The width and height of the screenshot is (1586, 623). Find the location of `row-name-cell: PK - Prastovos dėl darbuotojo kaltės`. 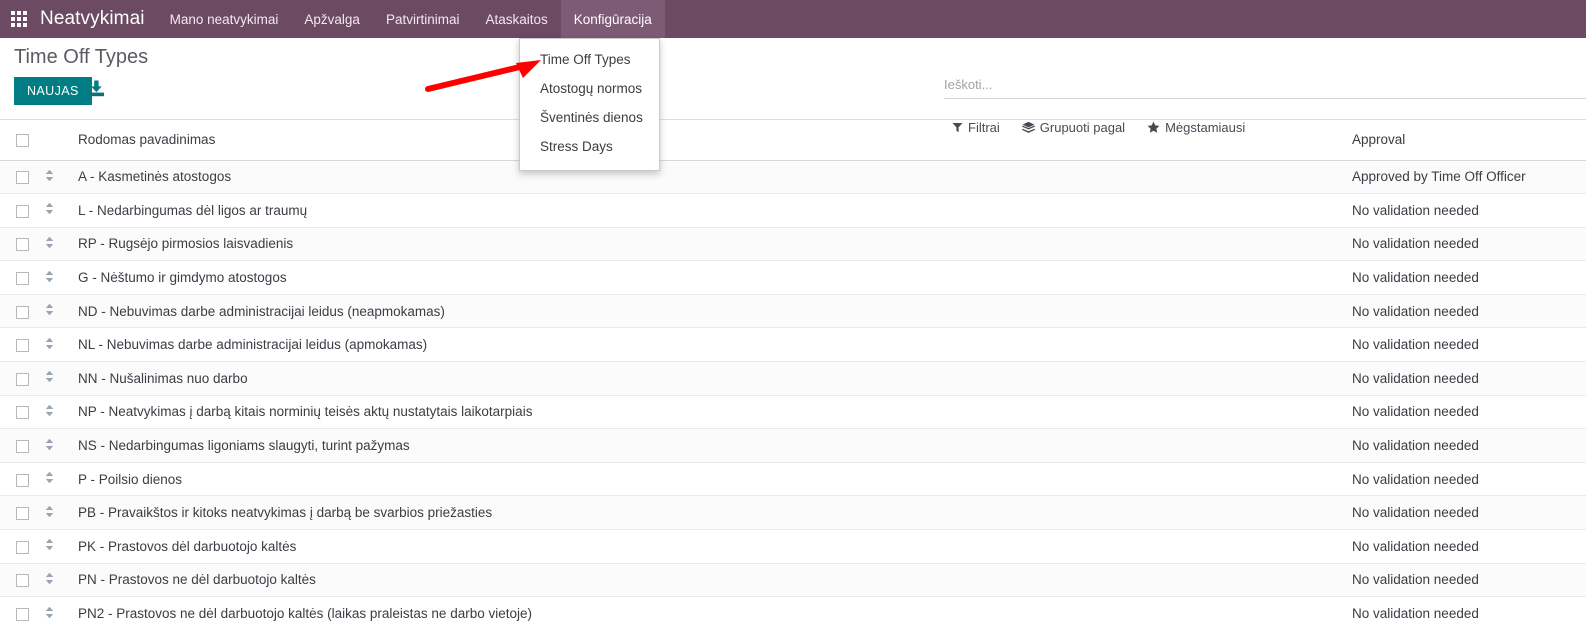

row-name-cell: PK - Prastovos dėl darbuotojo kaltės is located at coordinates (187, 546).